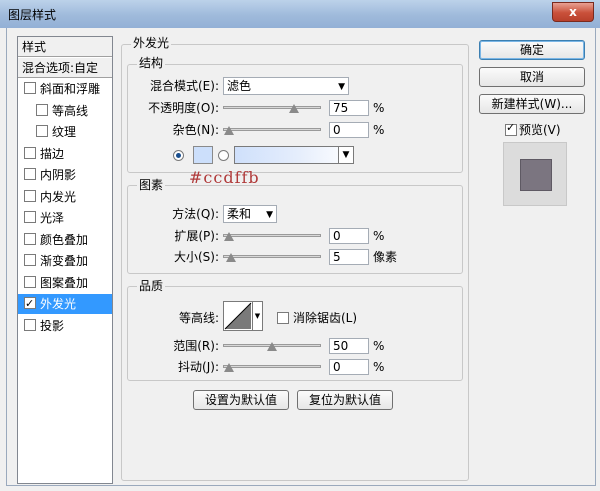  What do you see at coordinates (540, 130) in the screenshot?
I see `preview-label: 预览(V)` at bounding box center [540, 130].